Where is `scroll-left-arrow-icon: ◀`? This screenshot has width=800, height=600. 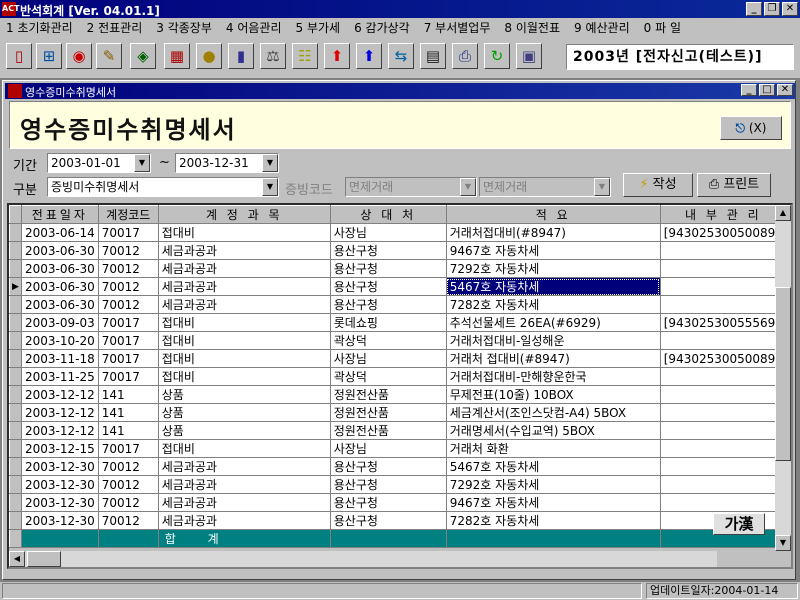 scroll-left-arrow-icon: ◀ is located at coordinates (17, 559).